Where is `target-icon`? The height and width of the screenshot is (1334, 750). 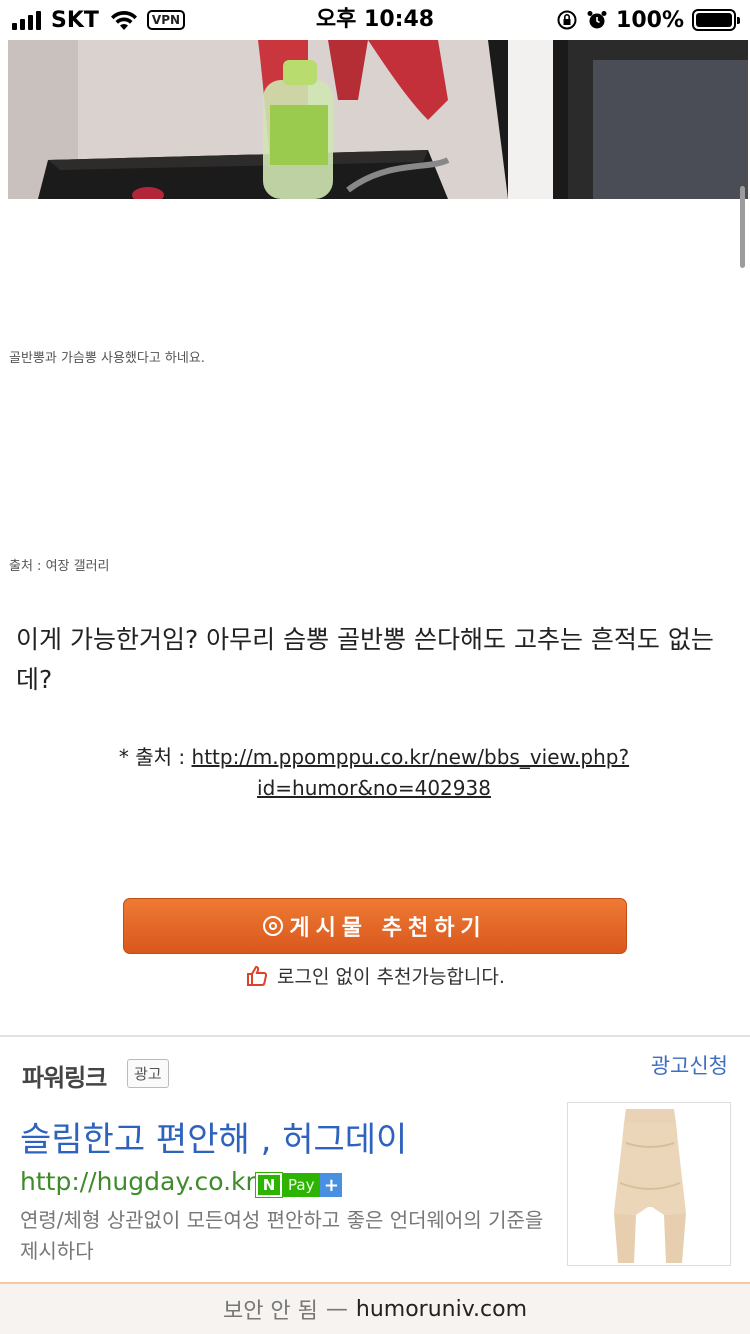 target-icon is located at coordinates (273, 926).